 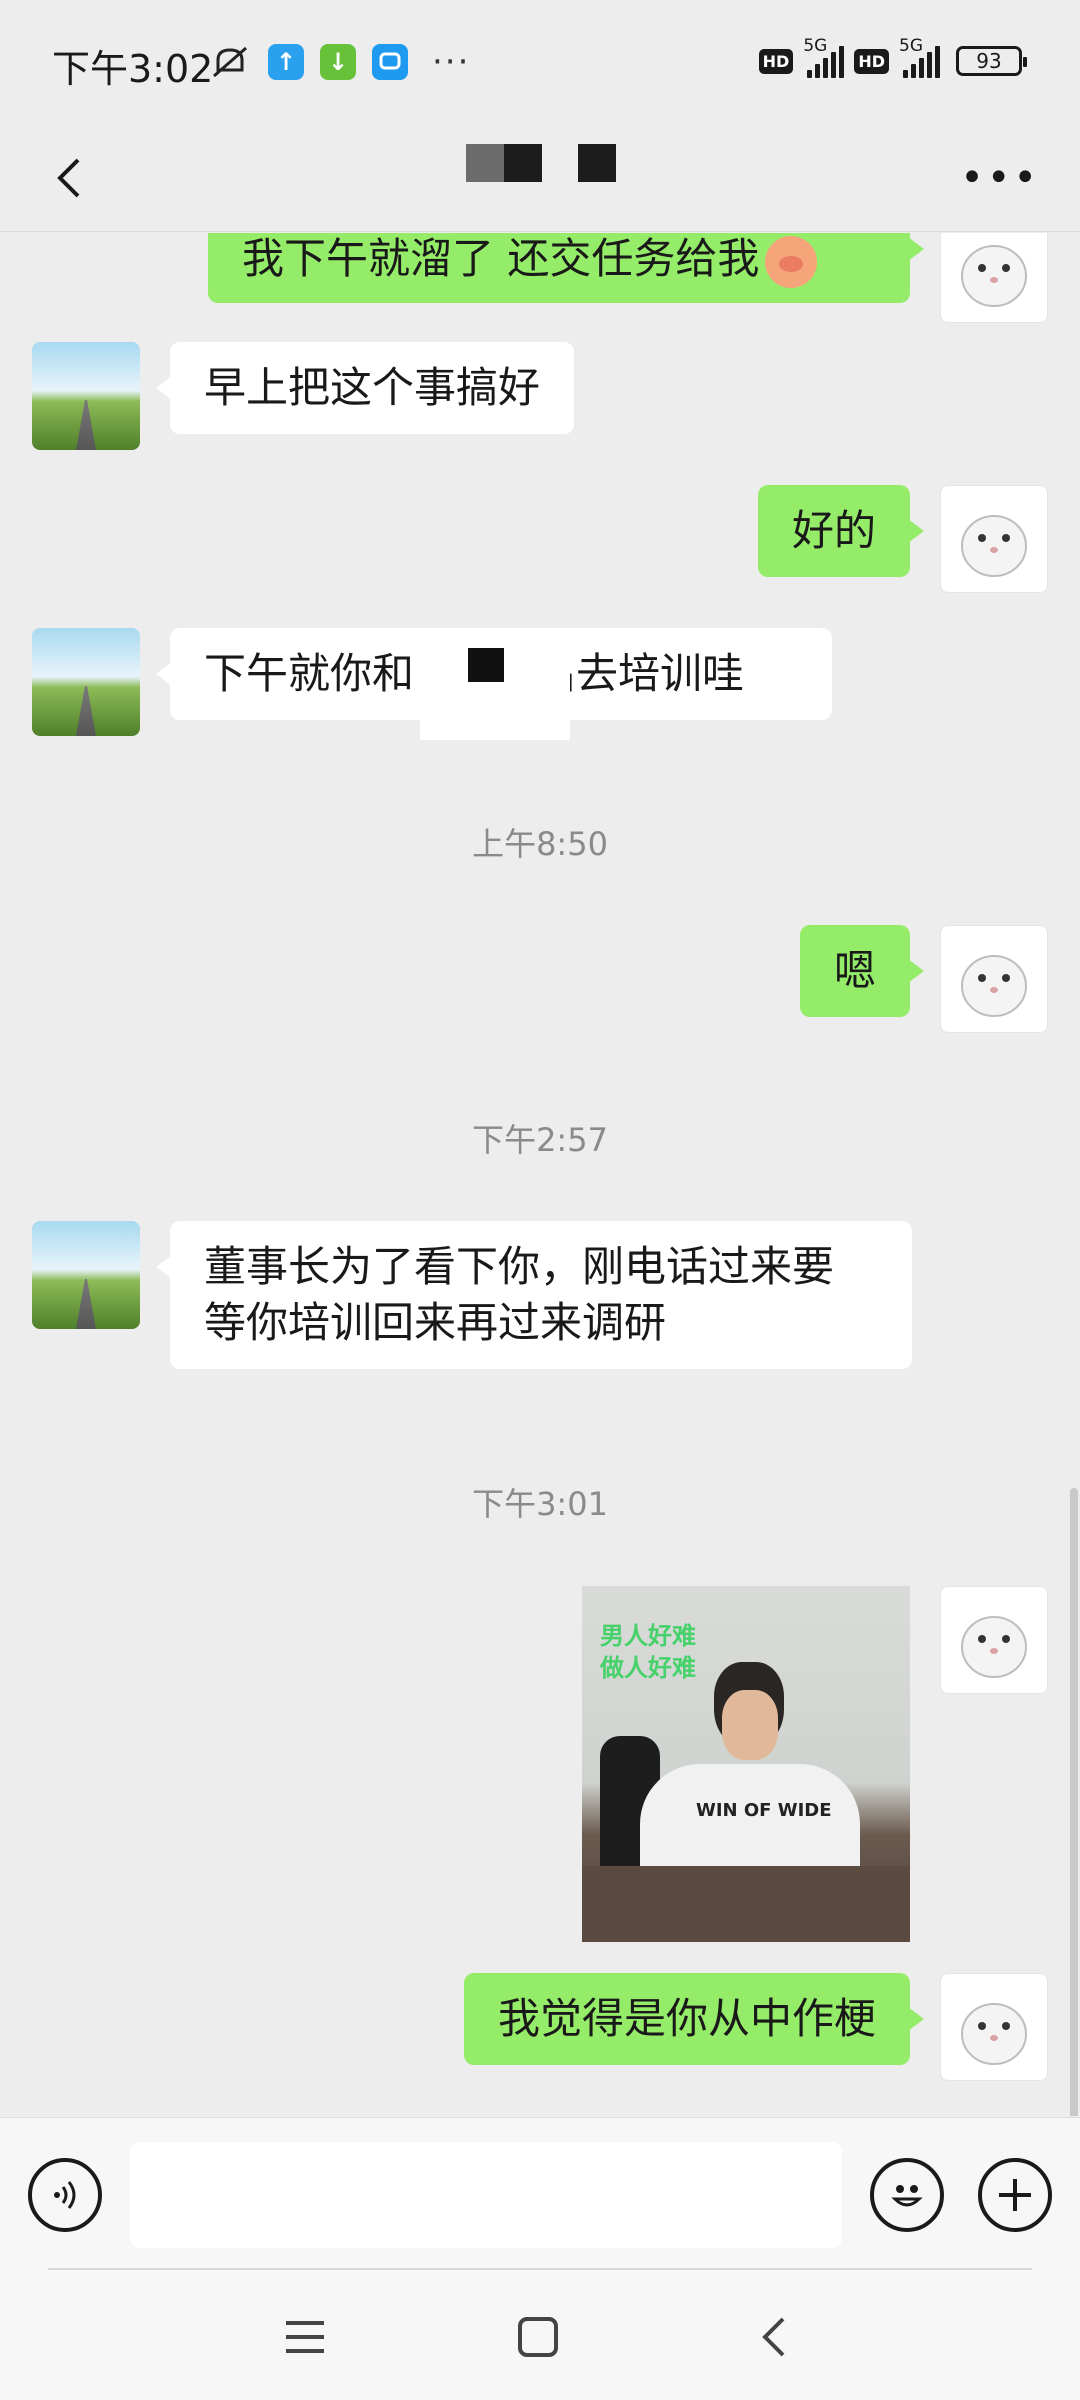 I want to click on photo-face, so click(x=750, y=1725).